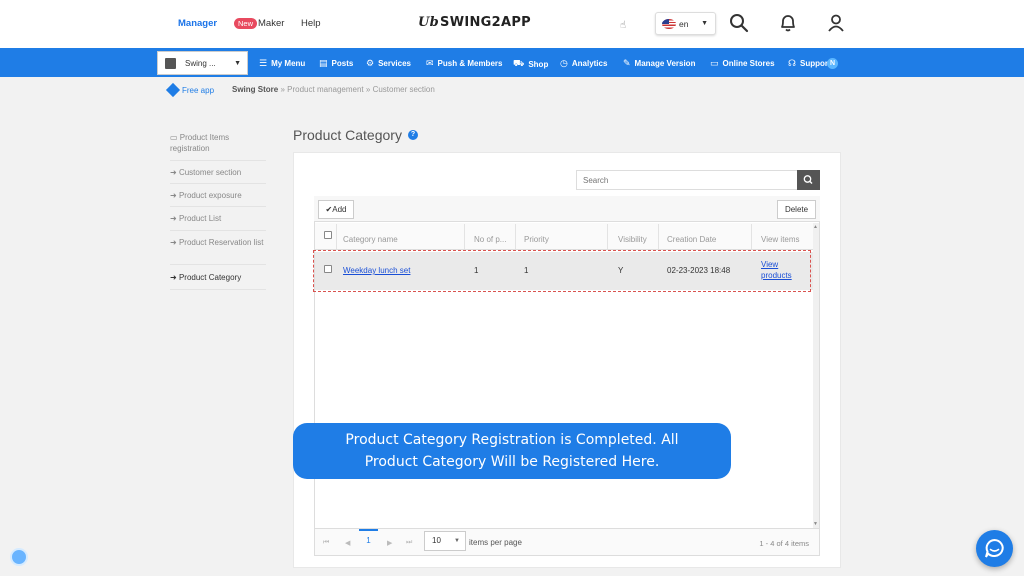 The image size is (1024, 576). I want to click on menu-online-stores: ▭ Online Stores, so click(742, 63).